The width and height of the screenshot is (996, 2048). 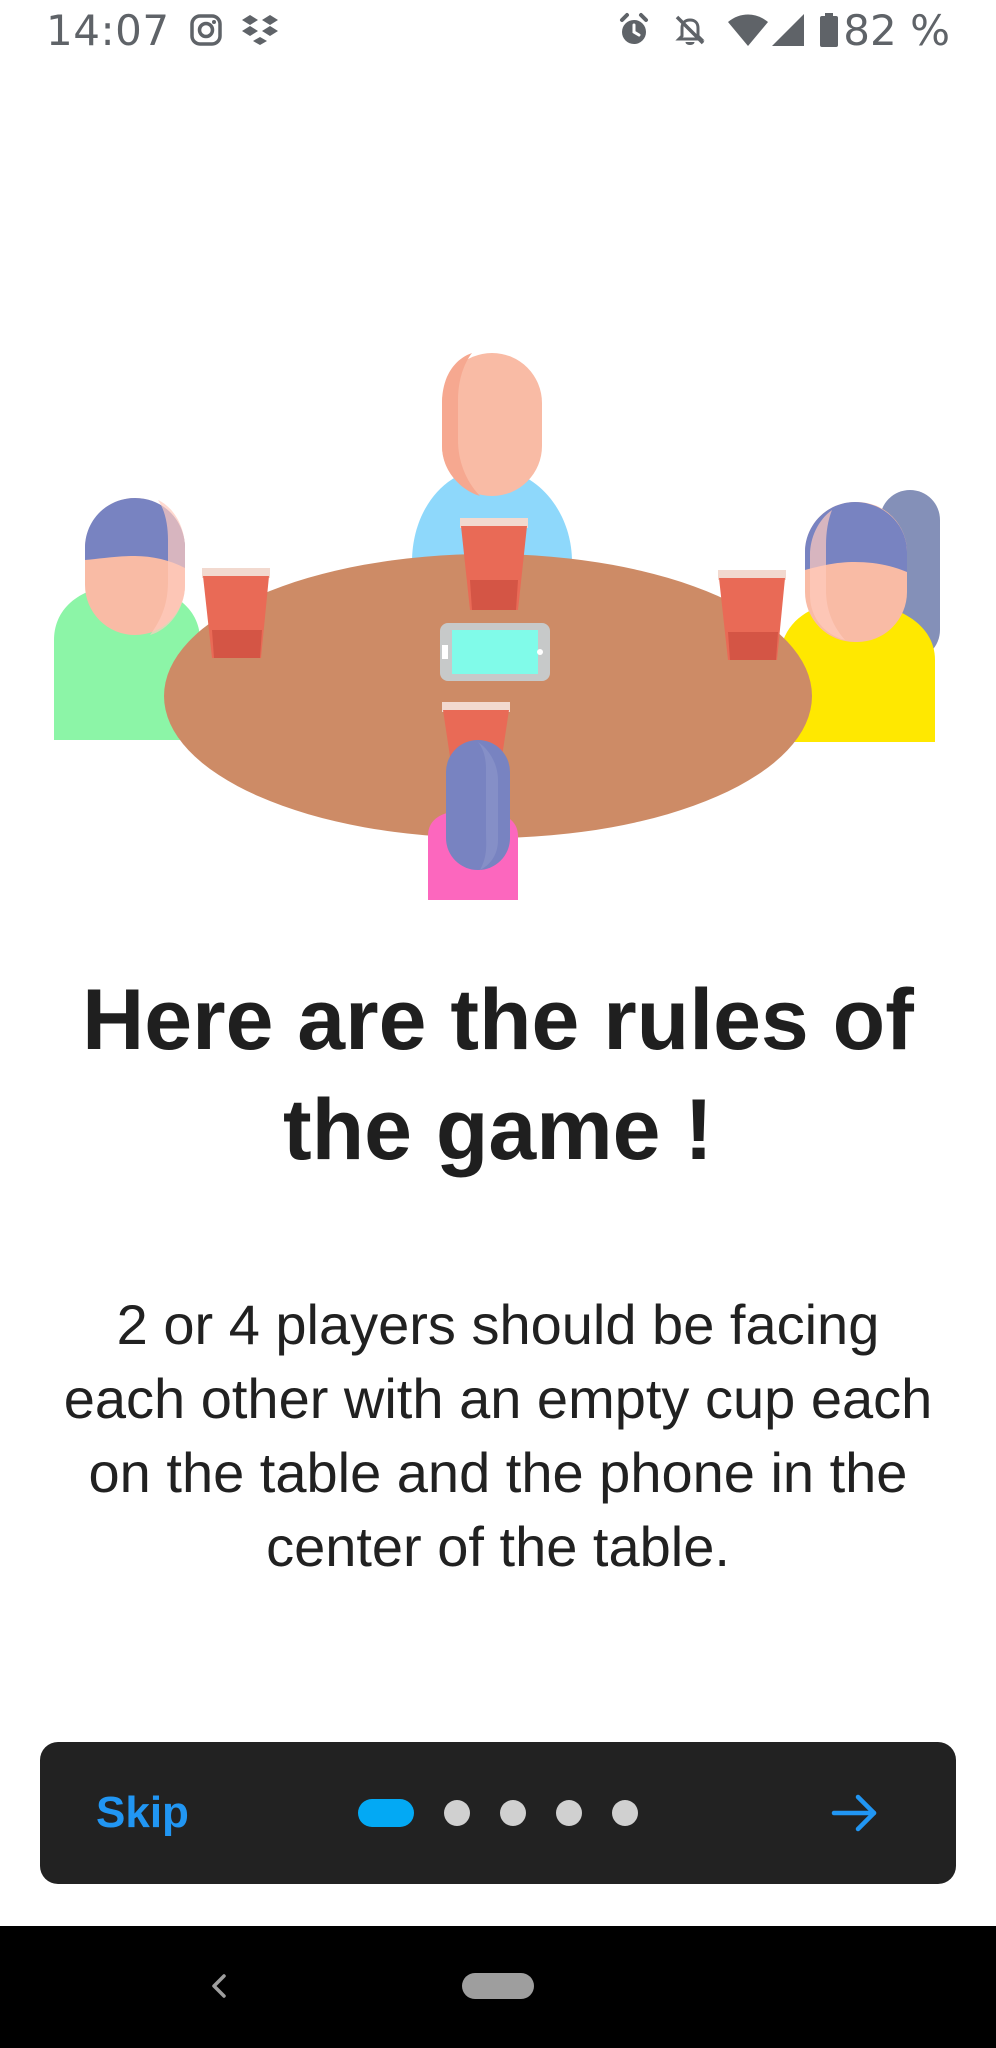 I want to click on home-pill, so click(x=498, y=1986).